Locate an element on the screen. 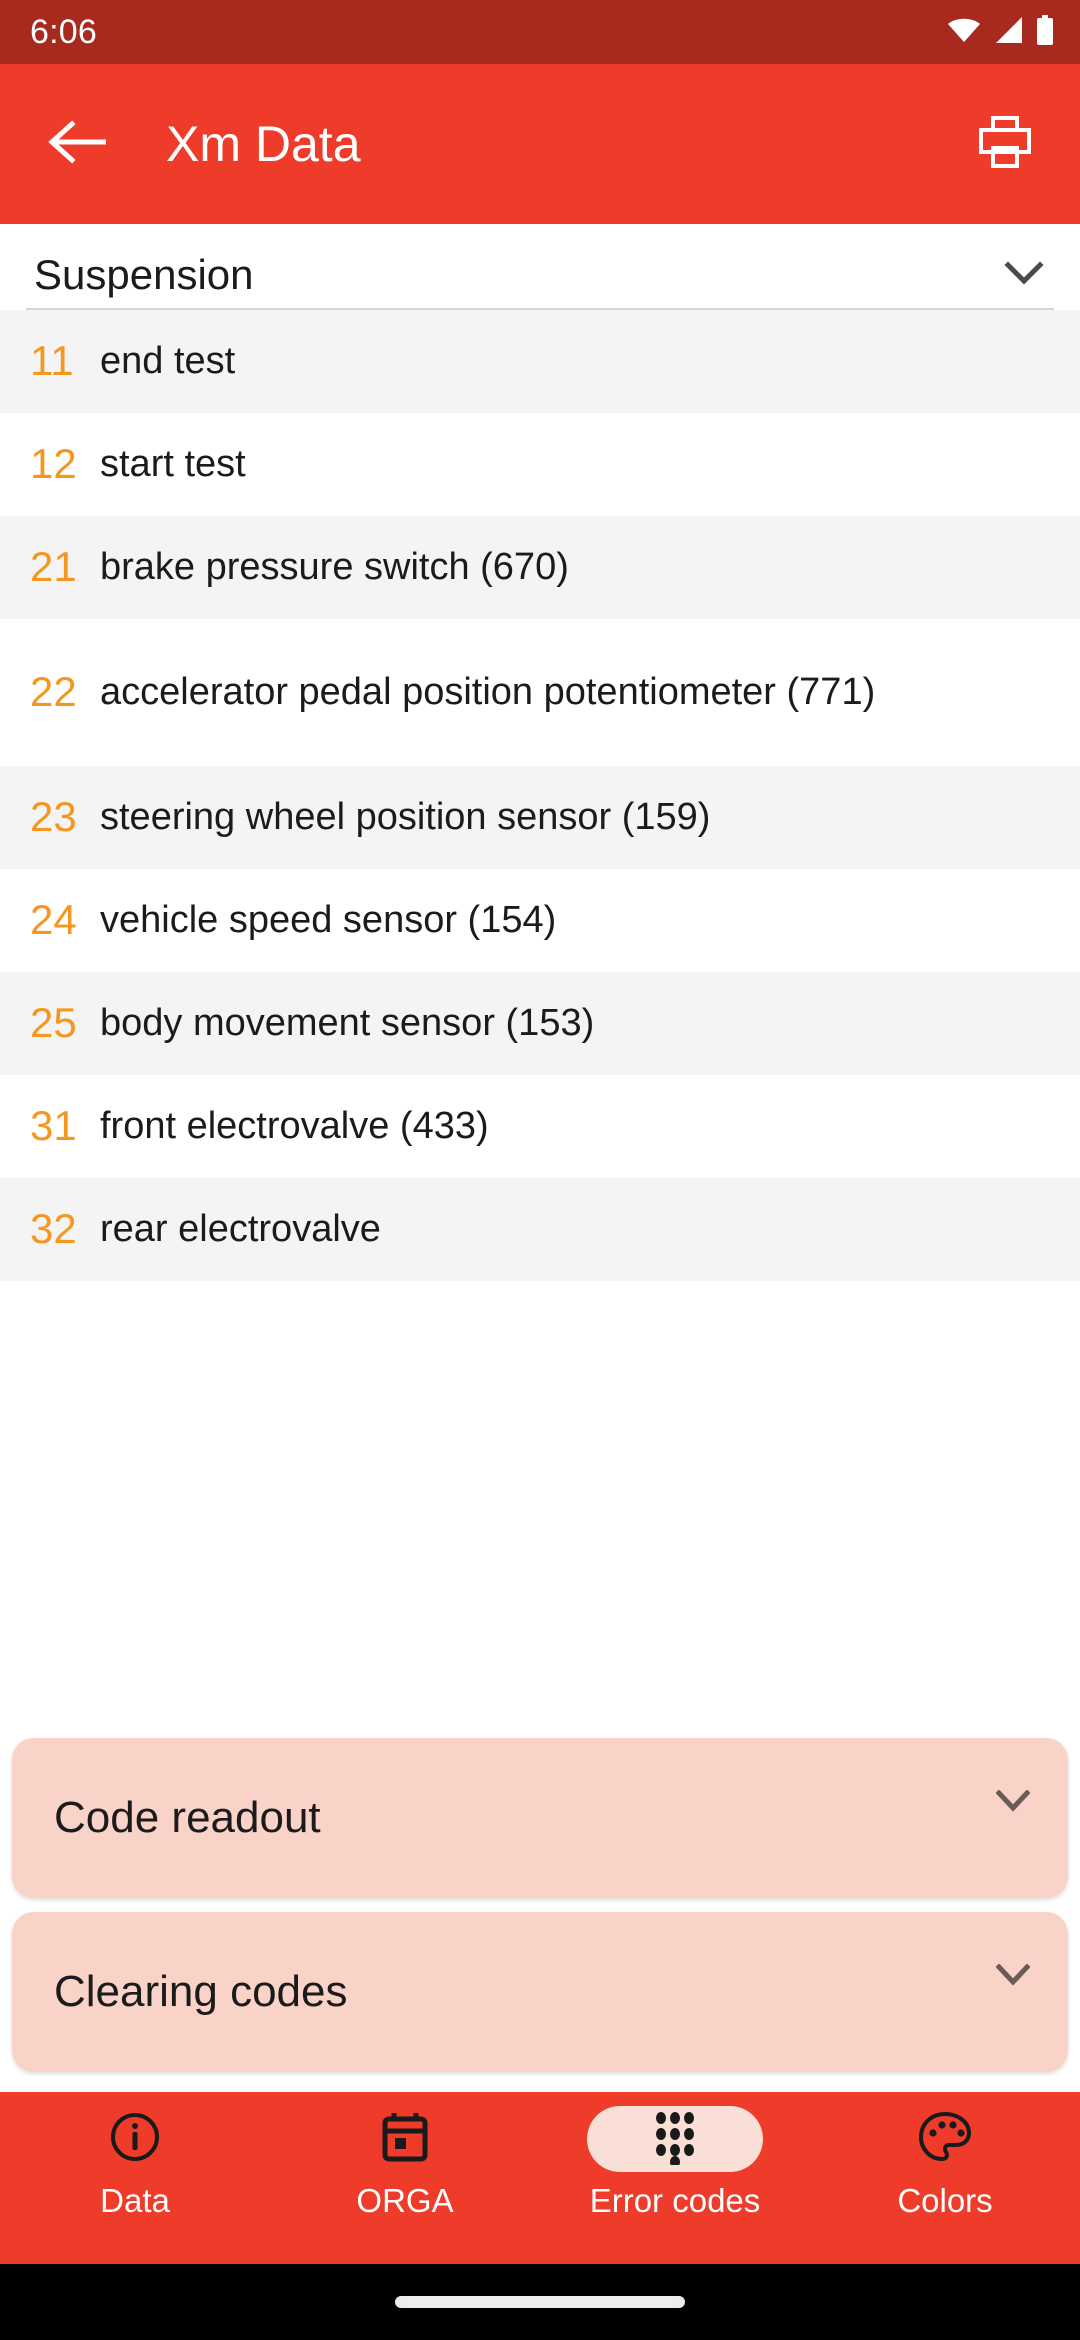 Image resolution: width=1080 pixels, height=2340 pixels. table-row: 25 body movement sensor (153) is located at coordinates (540, 1023).